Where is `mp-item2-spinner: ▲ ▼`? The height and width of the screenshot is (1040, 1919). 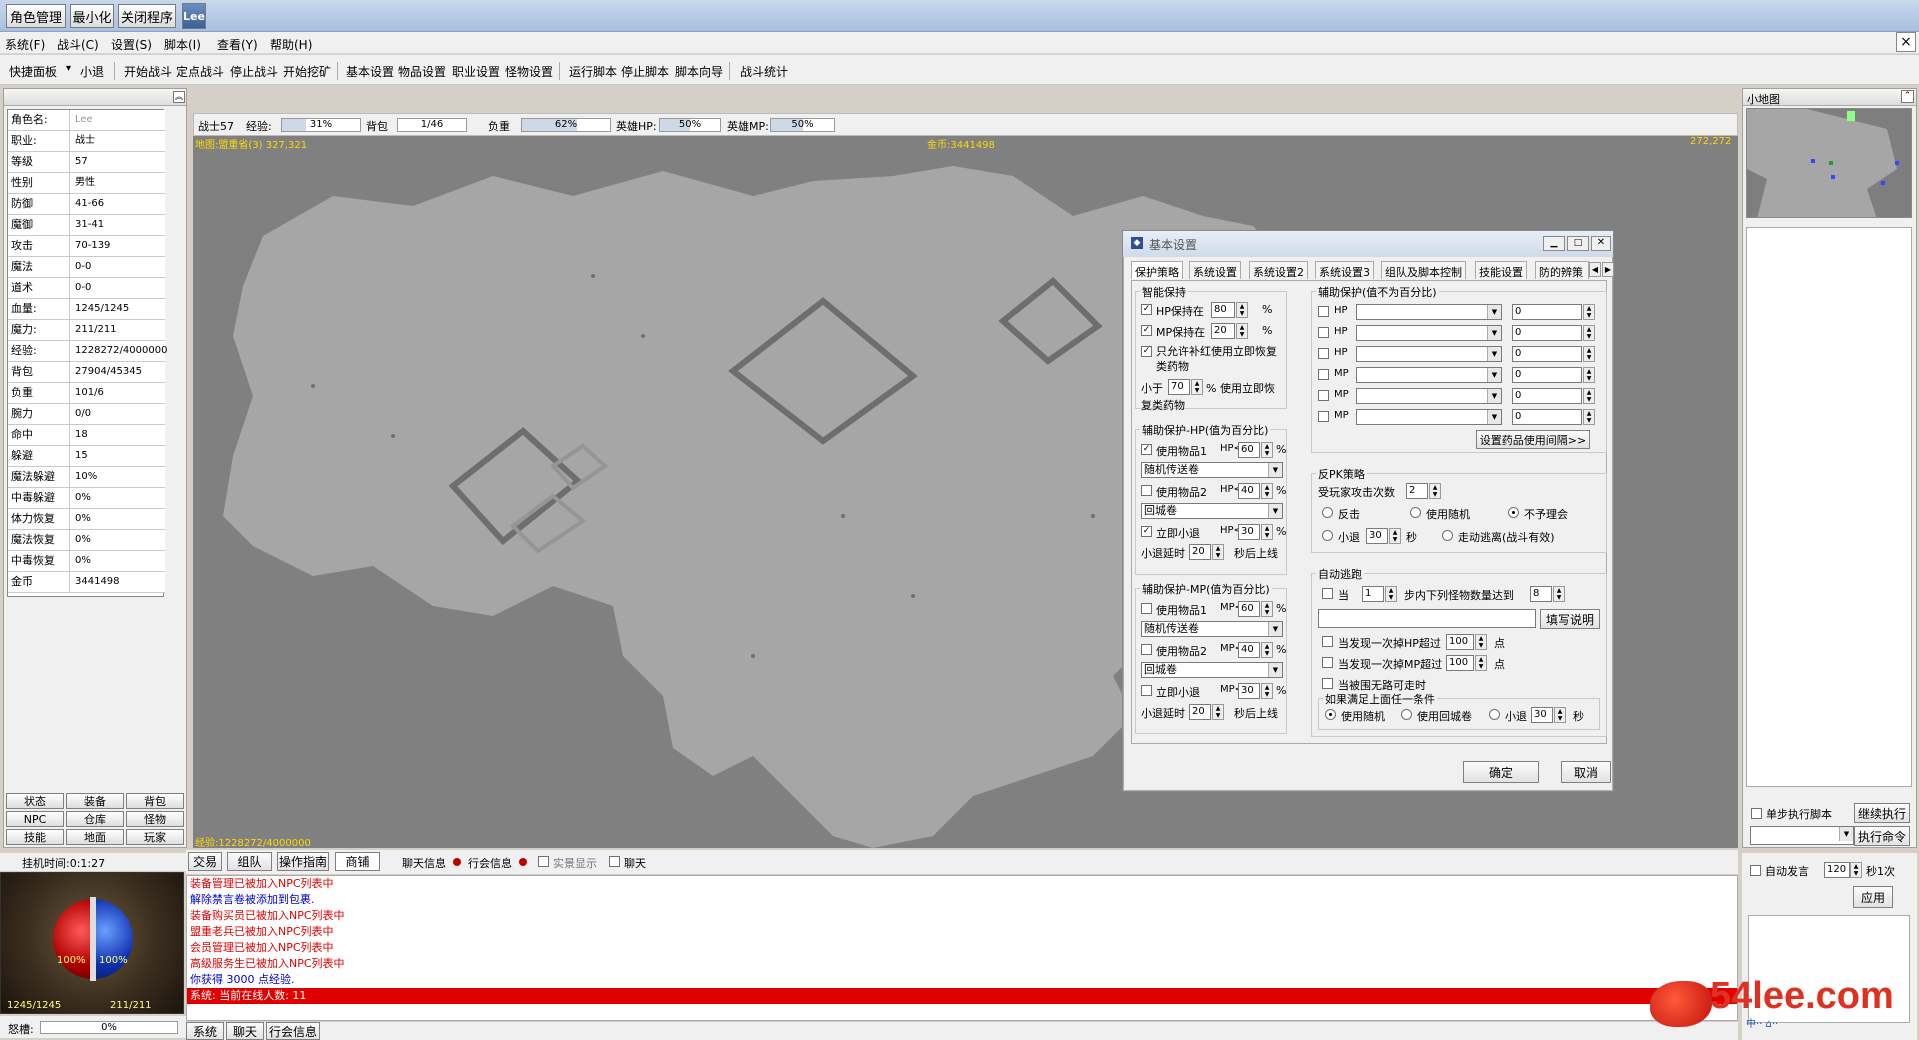
mp-item2-spinner: ▲ ▼ is located at coordinates (1267, 650).